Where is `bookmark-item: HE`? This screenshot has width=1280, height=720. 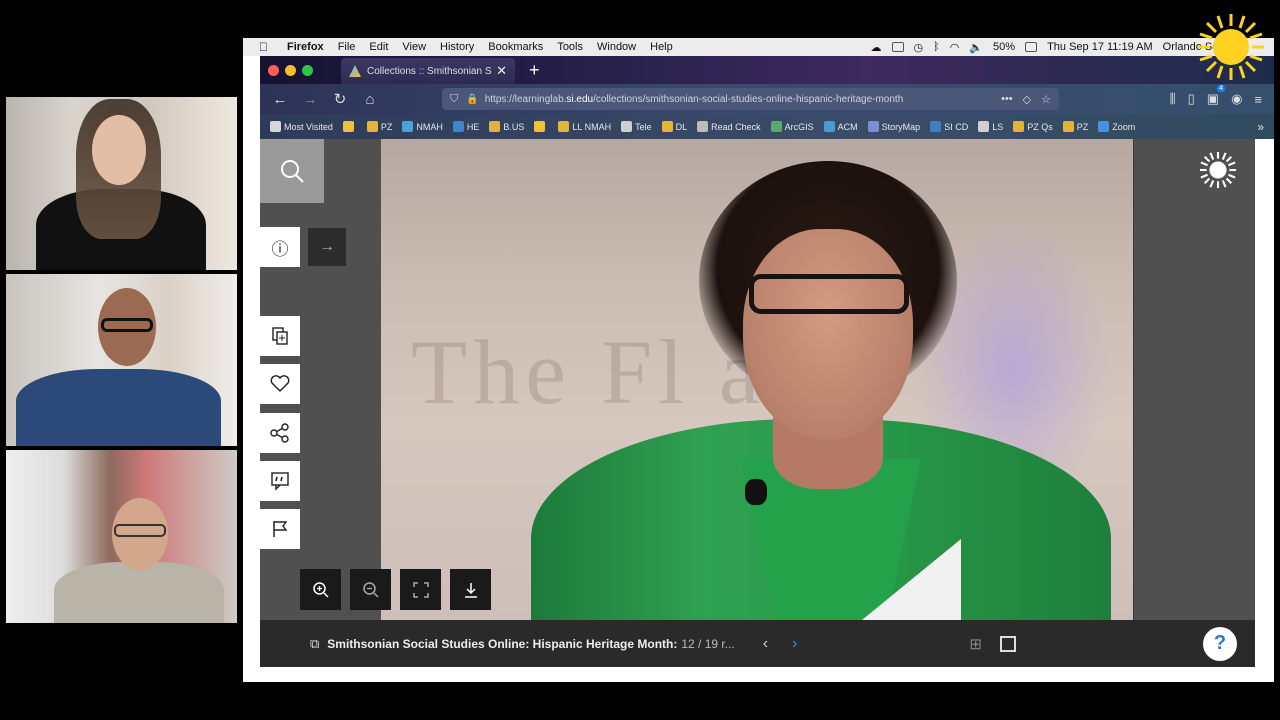 bookmark-item: HE is located at coordinates (465, 126).